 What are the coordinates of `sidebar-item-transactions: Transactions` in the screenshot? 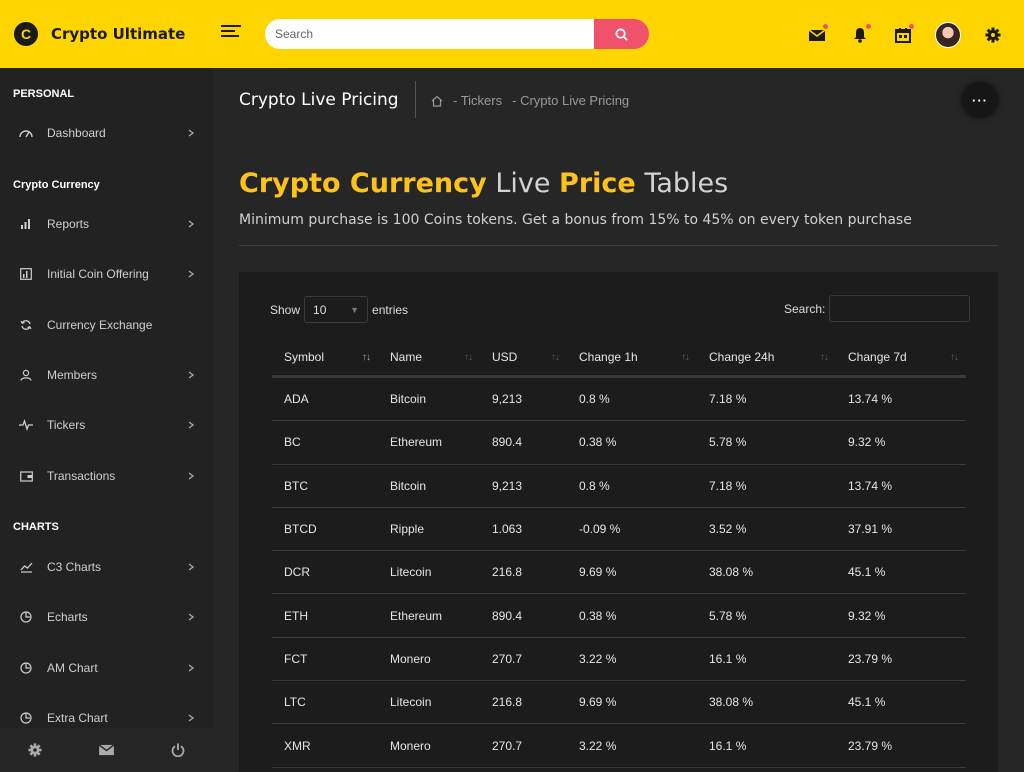 It's located at (106, 476).